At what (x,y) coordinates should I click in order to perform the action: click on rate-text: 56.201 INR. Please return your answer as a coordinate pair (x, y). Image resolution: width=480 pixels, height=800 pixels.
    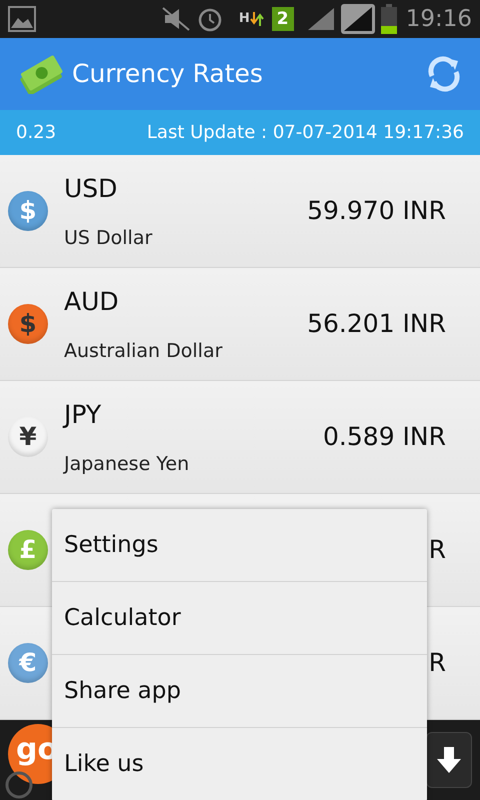
    Looking at the image, I should click on (376, 324).